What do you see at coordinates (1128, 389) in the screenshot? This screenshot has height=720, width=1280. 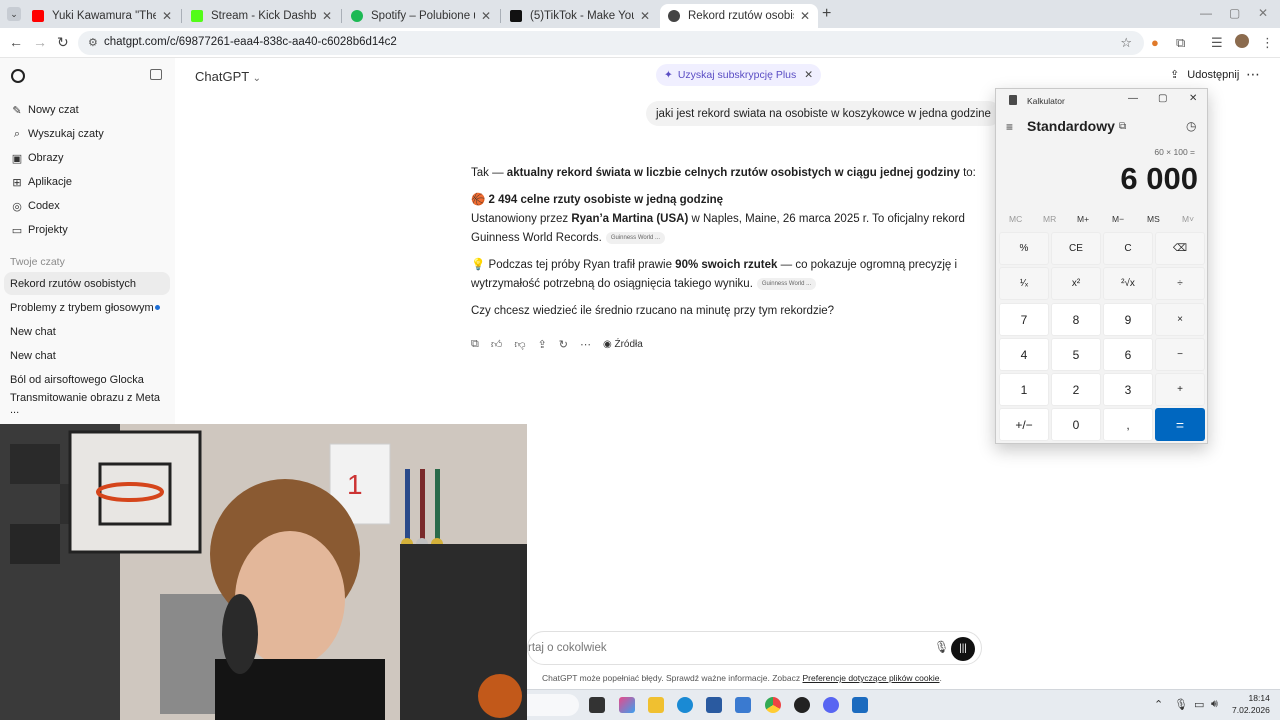 I see `digit-3-key: 3` at bounding box center [1128, 389].